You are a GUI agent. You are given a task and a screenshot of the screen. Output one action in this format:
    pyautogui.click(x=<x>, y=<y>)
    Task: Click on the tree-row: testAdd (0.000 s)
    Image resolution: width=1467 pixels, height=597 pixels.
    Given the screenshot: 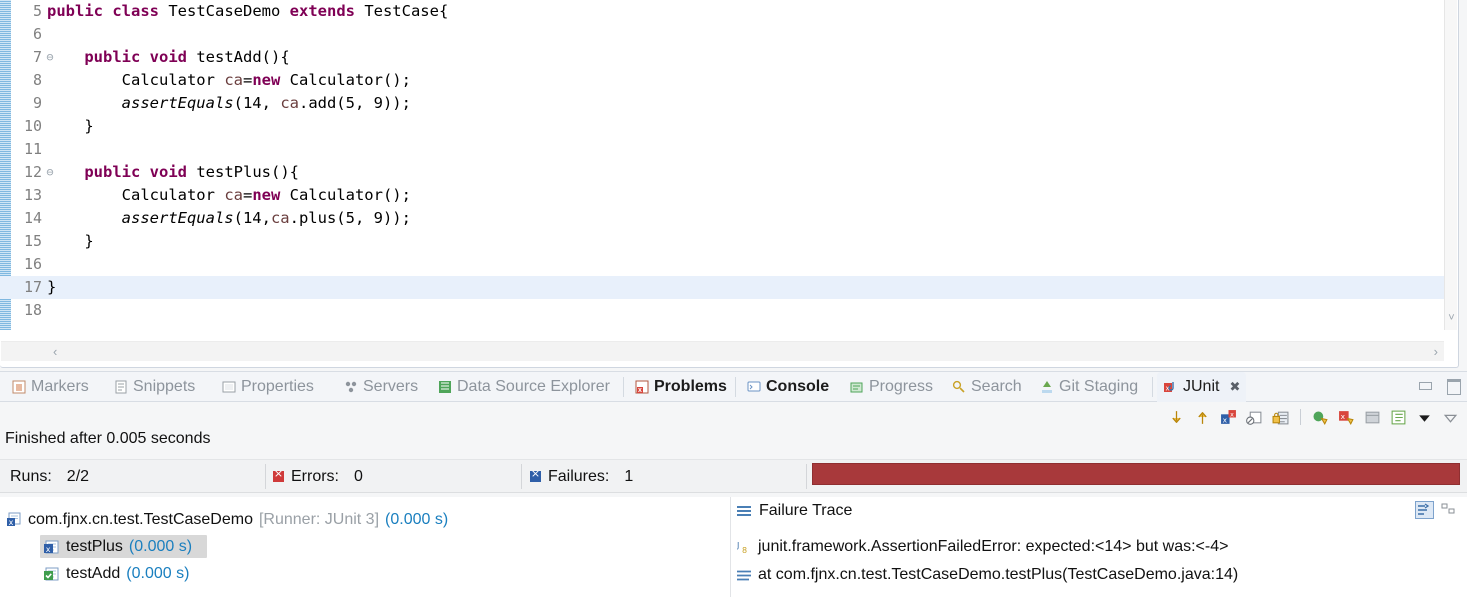 What is the action you would take?
    pyautogui.click(x=94, y=573)
    